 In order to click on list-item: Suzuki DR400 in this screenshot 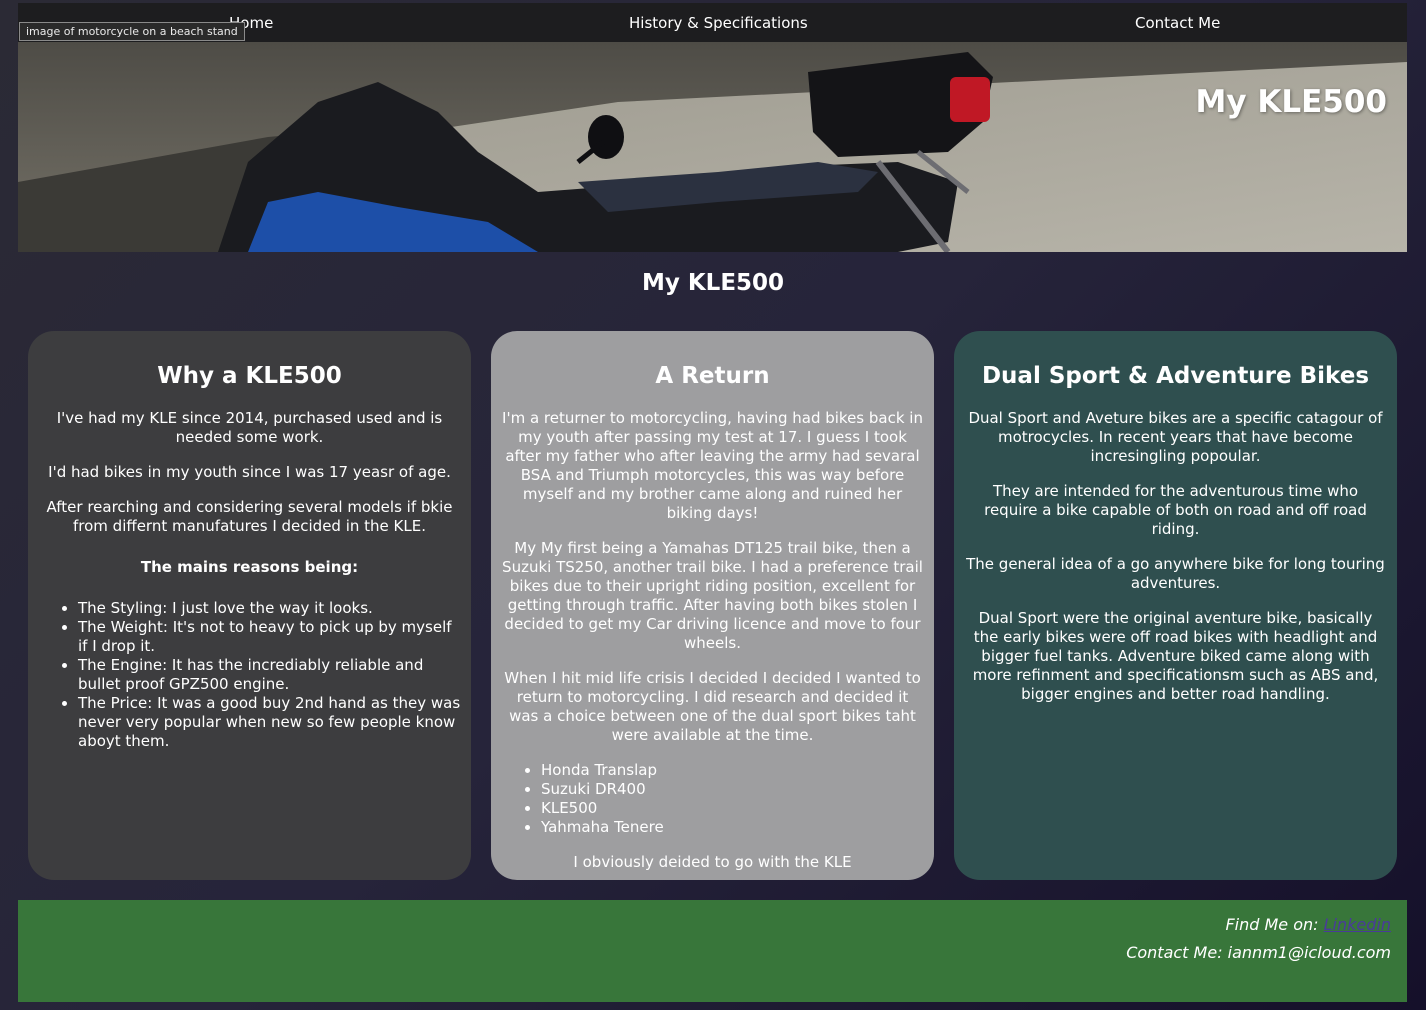, I will do `click(732, 789)`.